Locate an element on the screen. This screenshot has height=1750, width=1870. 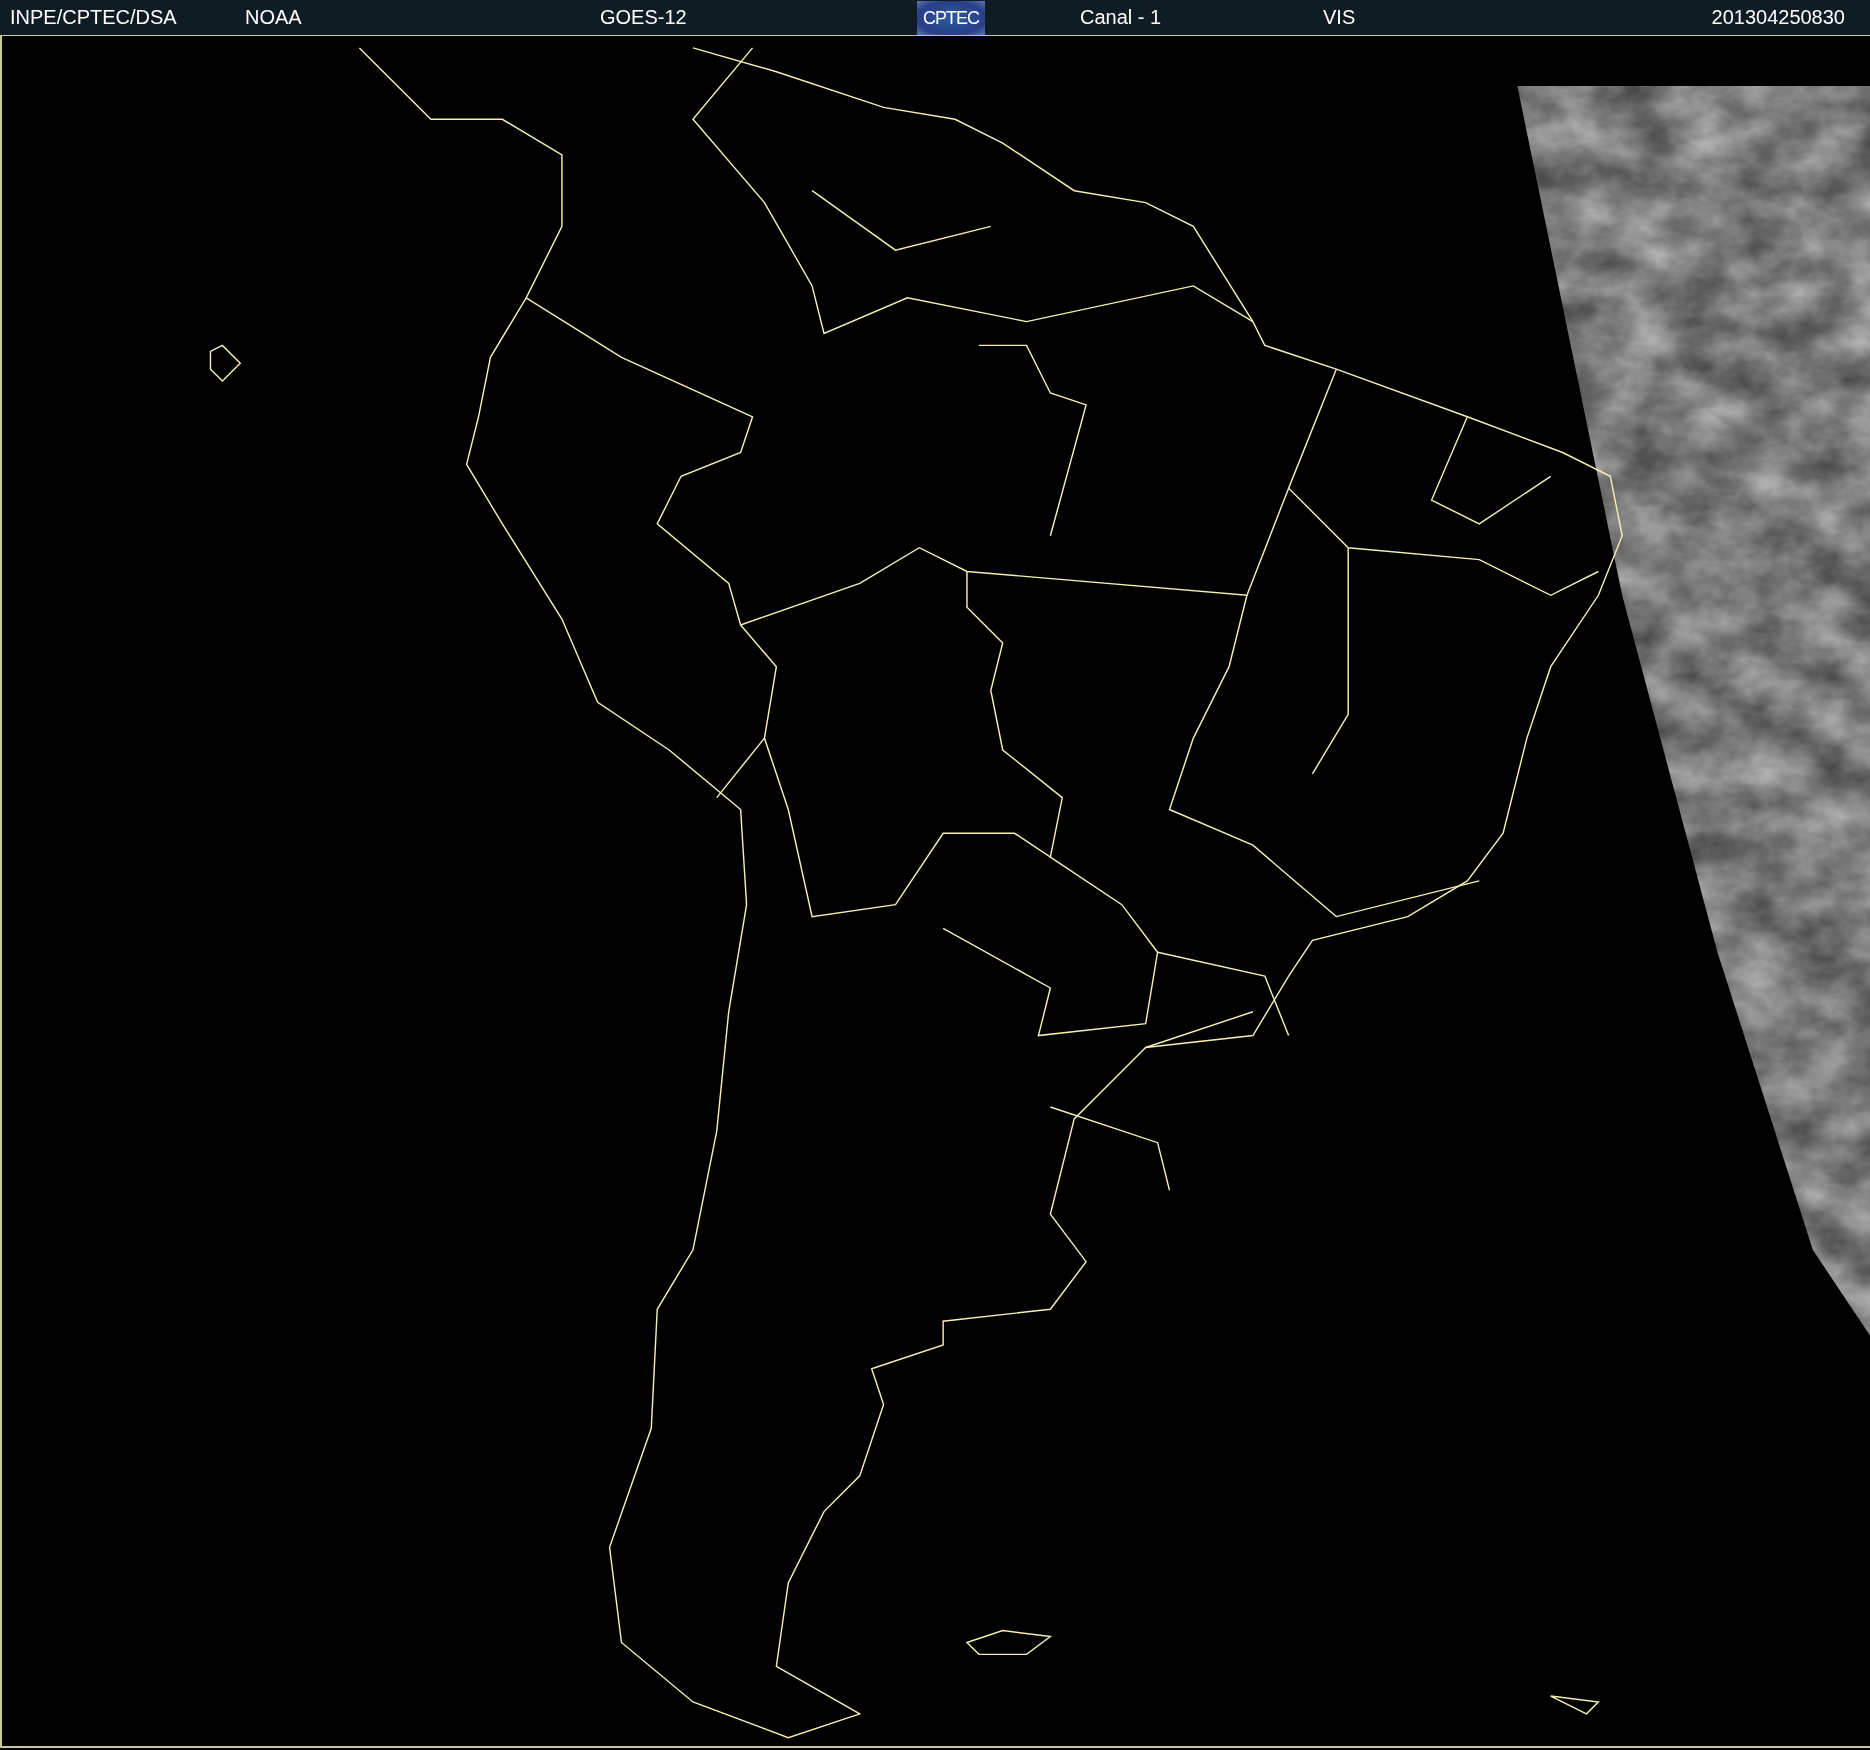
header-label: NOAA is located at coordinates (274, 17).